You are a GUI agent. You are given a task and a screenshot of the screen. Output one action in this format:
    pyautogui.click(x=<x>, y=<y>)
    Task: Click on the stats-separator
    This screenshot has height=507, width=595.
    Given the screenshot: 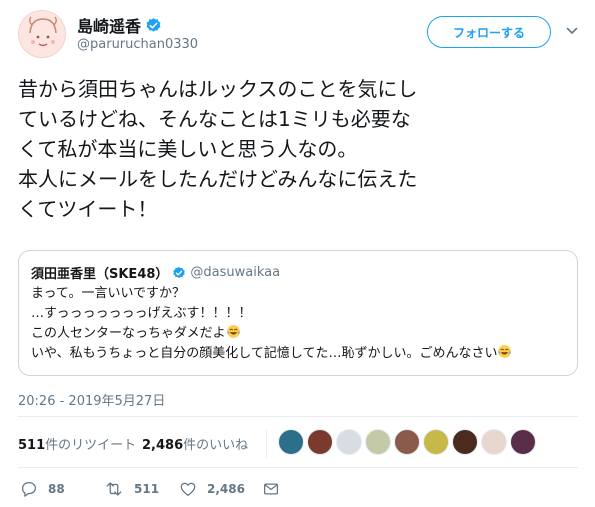 What is the action you would take?
    pyautogui.click(x=266, y=444)
    